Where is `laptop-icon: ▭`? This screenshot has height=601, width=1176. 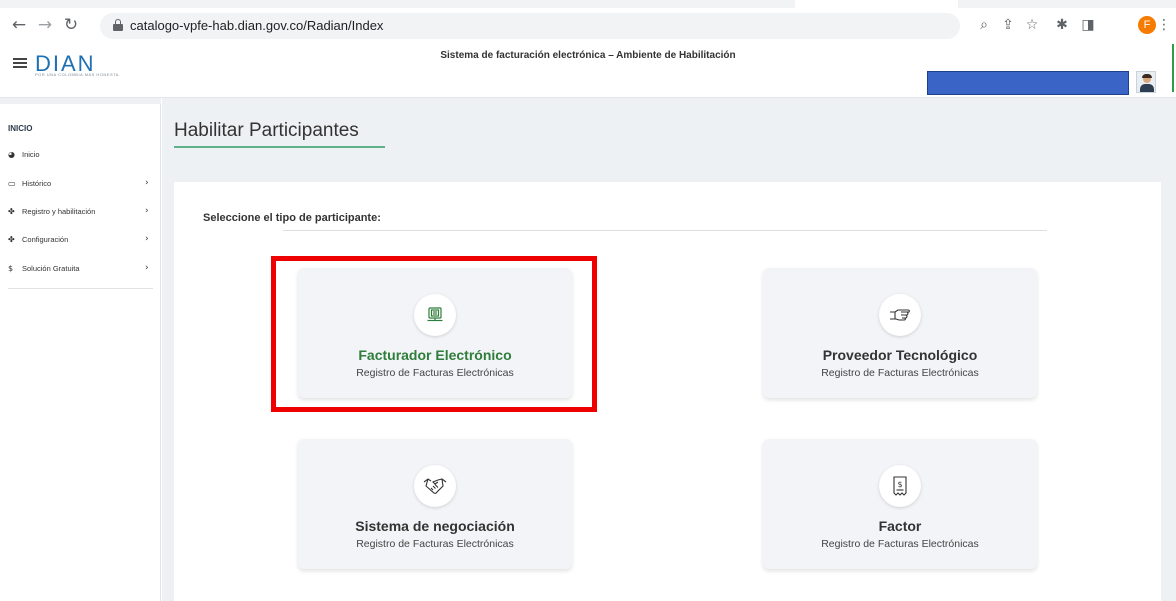 laptop-icon: ▭ is located at coordinates (12, 183).